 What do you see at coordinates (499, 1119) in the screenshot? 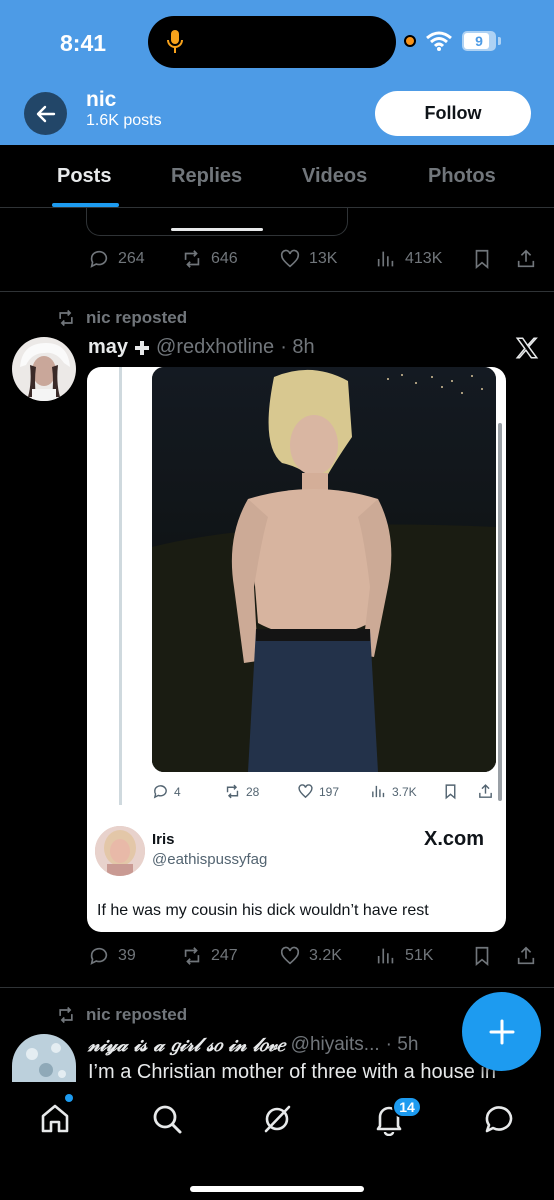
I see `messages-icon` at bounding box center [499, 1119].